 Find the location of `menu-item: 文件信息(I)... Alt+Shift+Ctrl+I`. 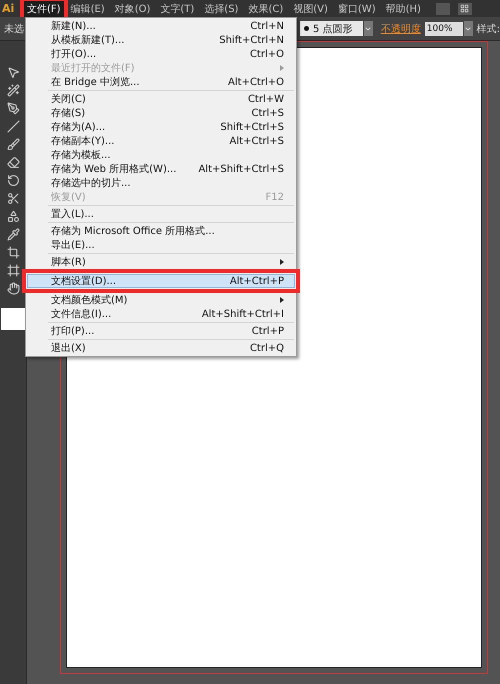

menu-item: 文件信息(I)... Alt+Shift+Ctrl+I is located at coordinates (161, 314).